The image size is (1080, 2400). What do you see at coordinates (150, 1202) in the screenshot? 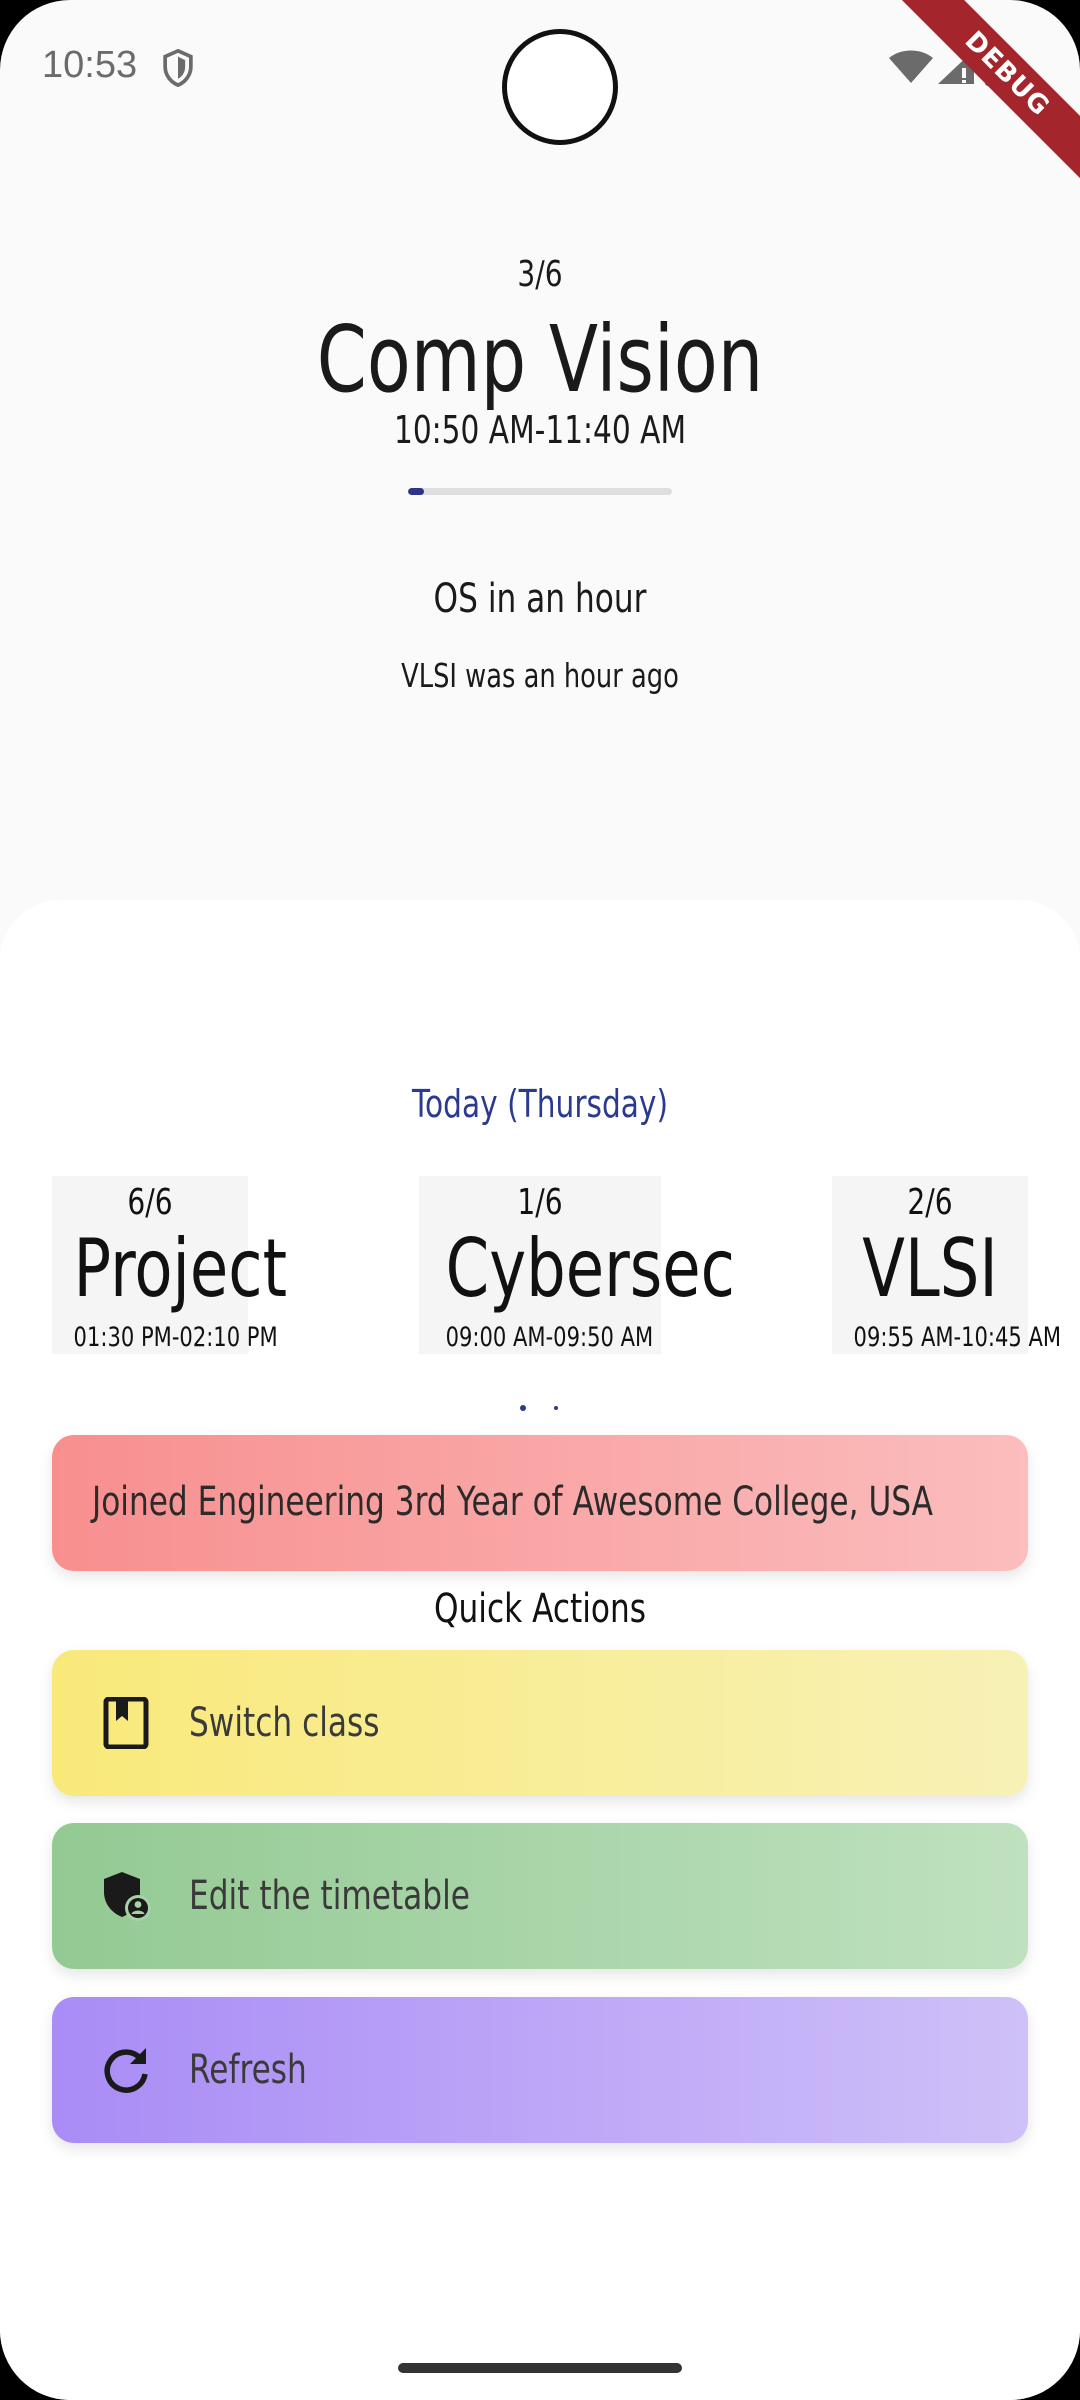
I see `card-index: 6/6` at bounding box center [150, 1202].